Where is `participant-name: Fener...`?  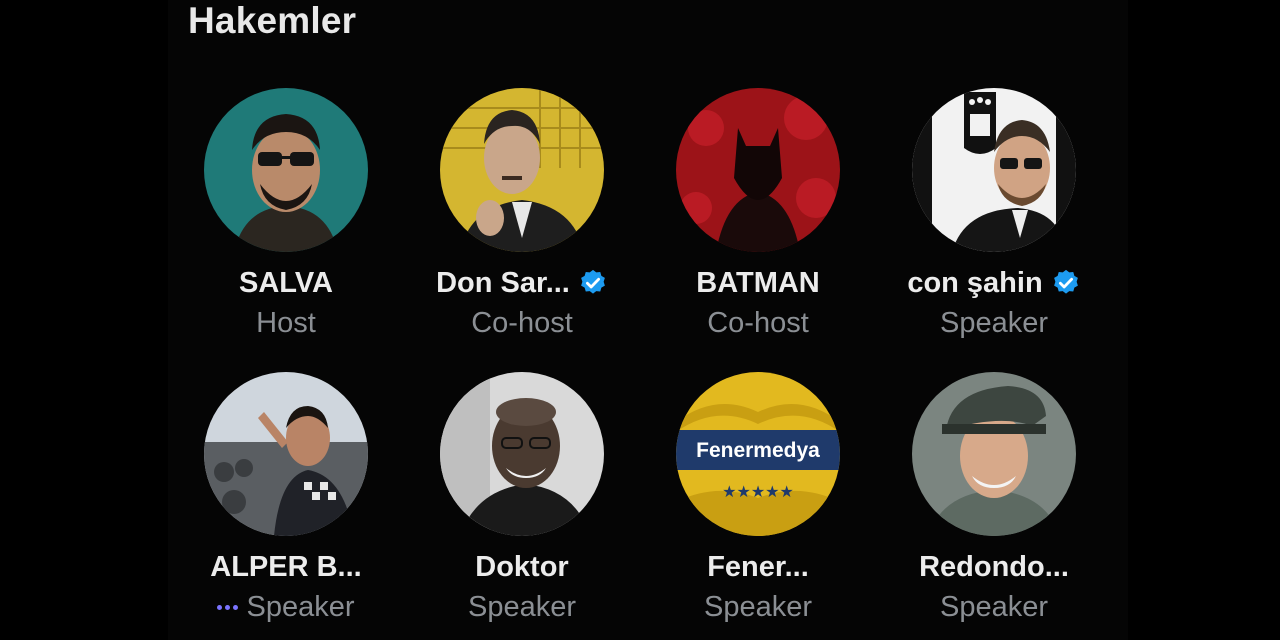
participant-name: Fener... is located at coordinates (758, 566).